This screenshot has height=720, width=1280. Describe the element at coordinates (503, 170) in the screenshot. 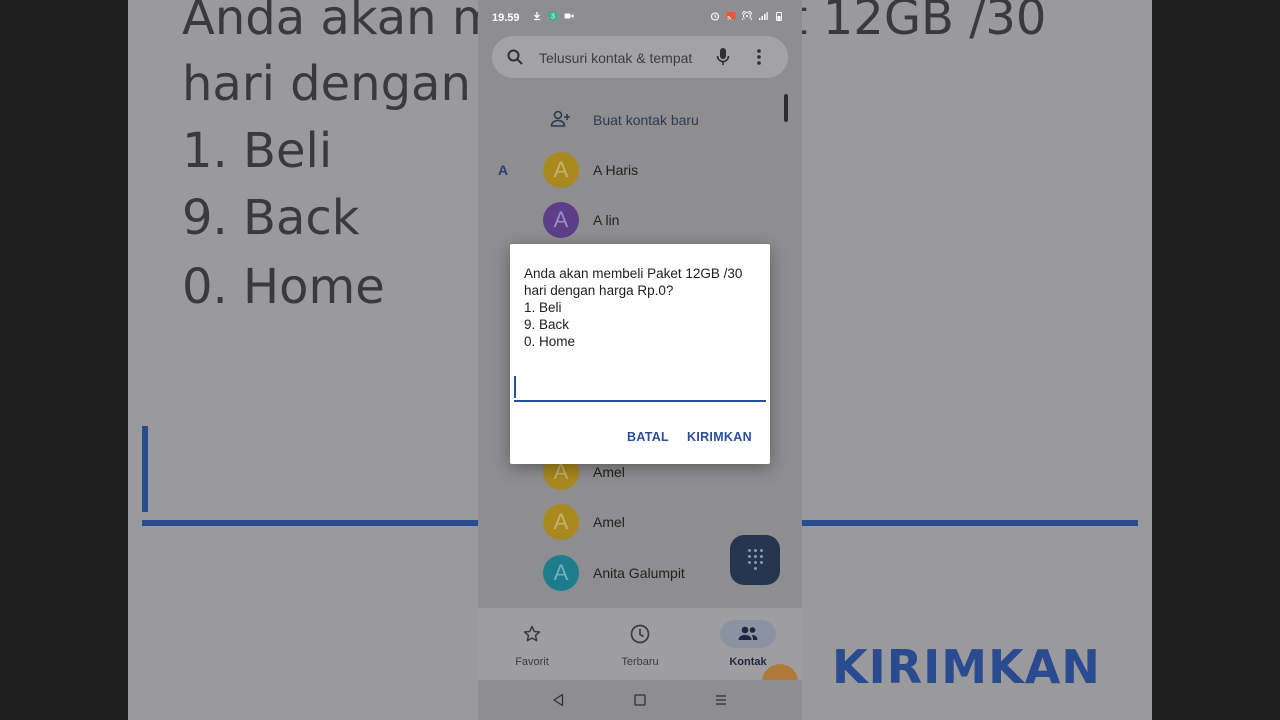

I see `section-letter: A` at that location.